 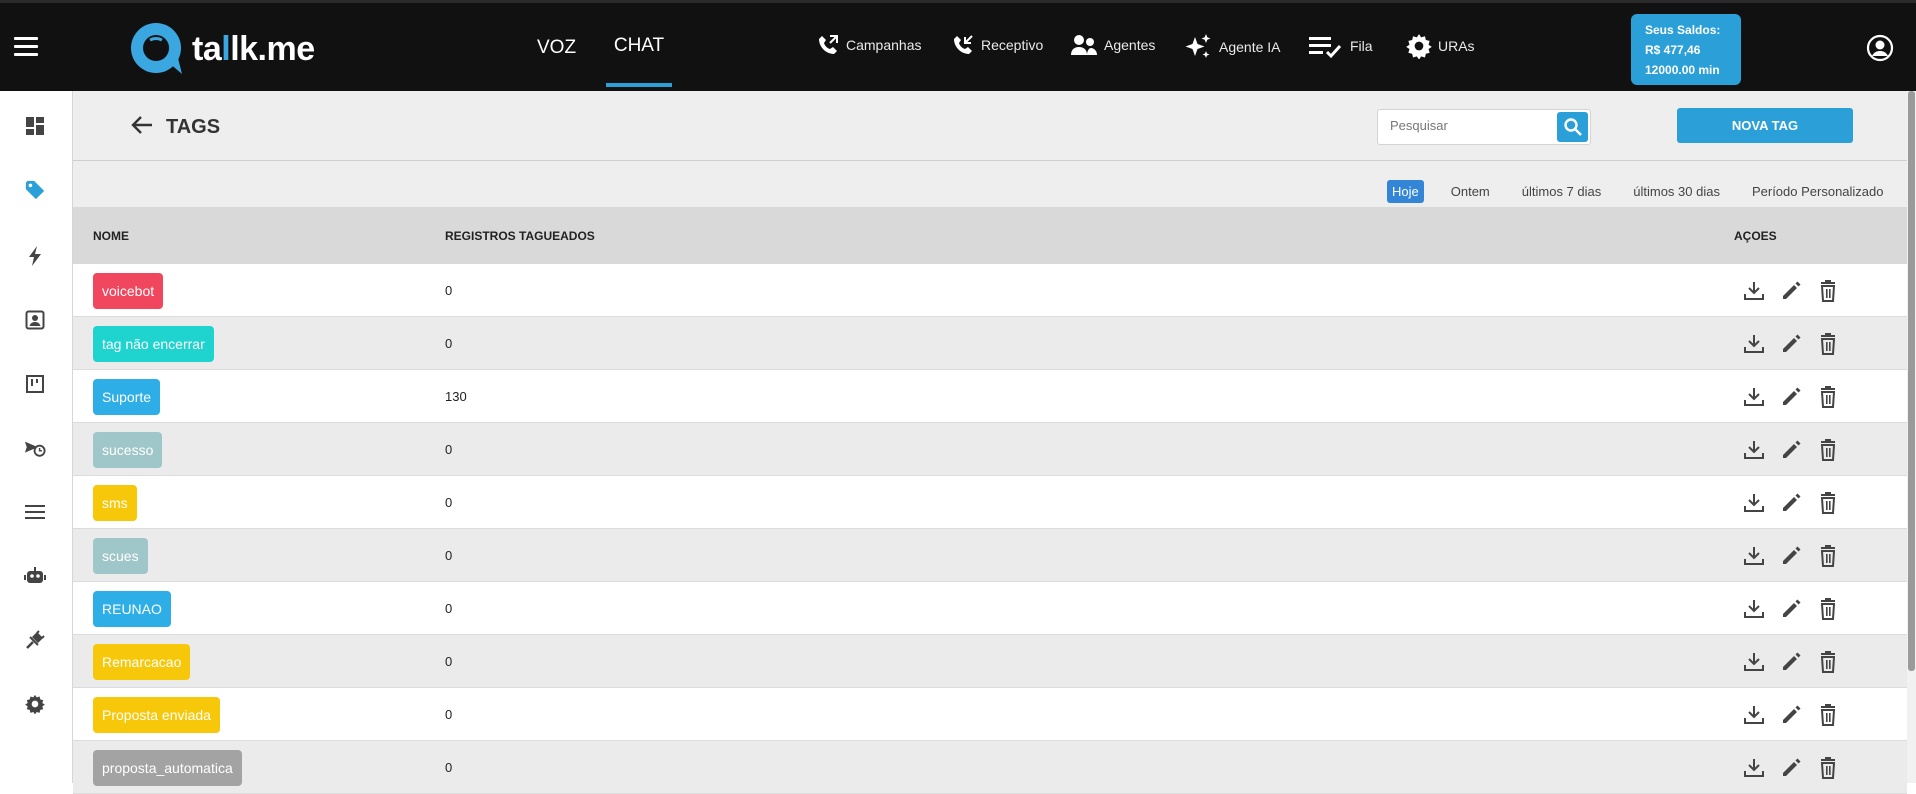 What do you see at coordinates (1765, 125) in the screenshot?
I see `new-tag-button: NOVA TAG` at bounding box center [1765, 125].